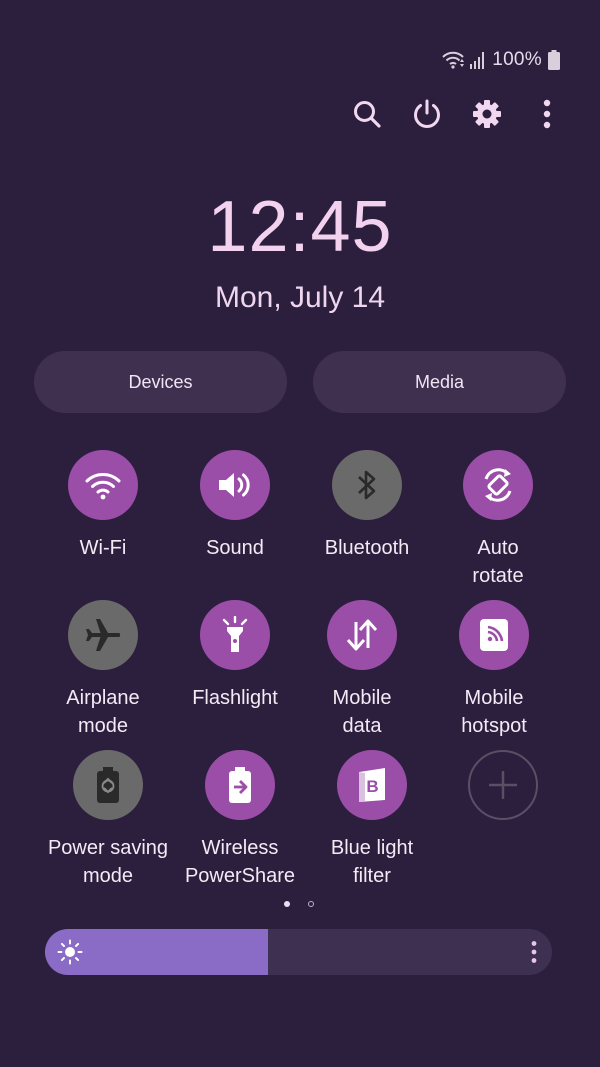 This screenshot has width=600, height=1067. I want to click on tile-blue-light-filter: B Blue light filter, so click(372, 820).